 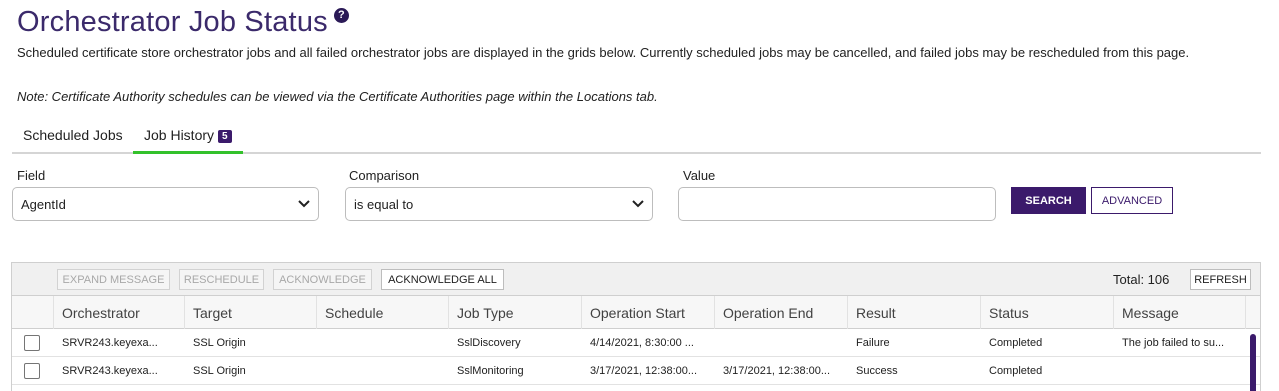 I want to click on acknowledge-all-button: ACKNOWLEDGE ALL, so click(x=442, y=279).